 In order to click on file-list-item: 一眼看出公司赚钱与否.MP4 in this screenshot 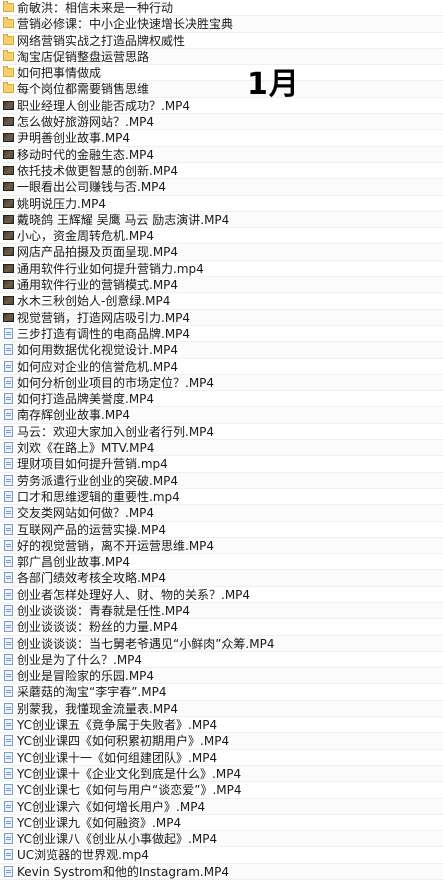, I will do `click(221, 187)`.